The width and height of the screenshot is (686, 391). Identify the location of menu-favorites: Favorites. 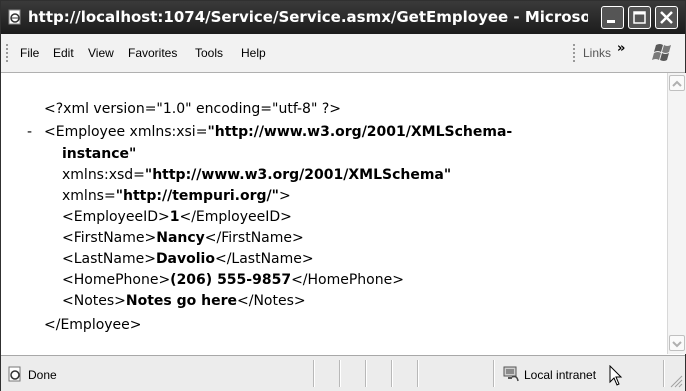
(152, 53).